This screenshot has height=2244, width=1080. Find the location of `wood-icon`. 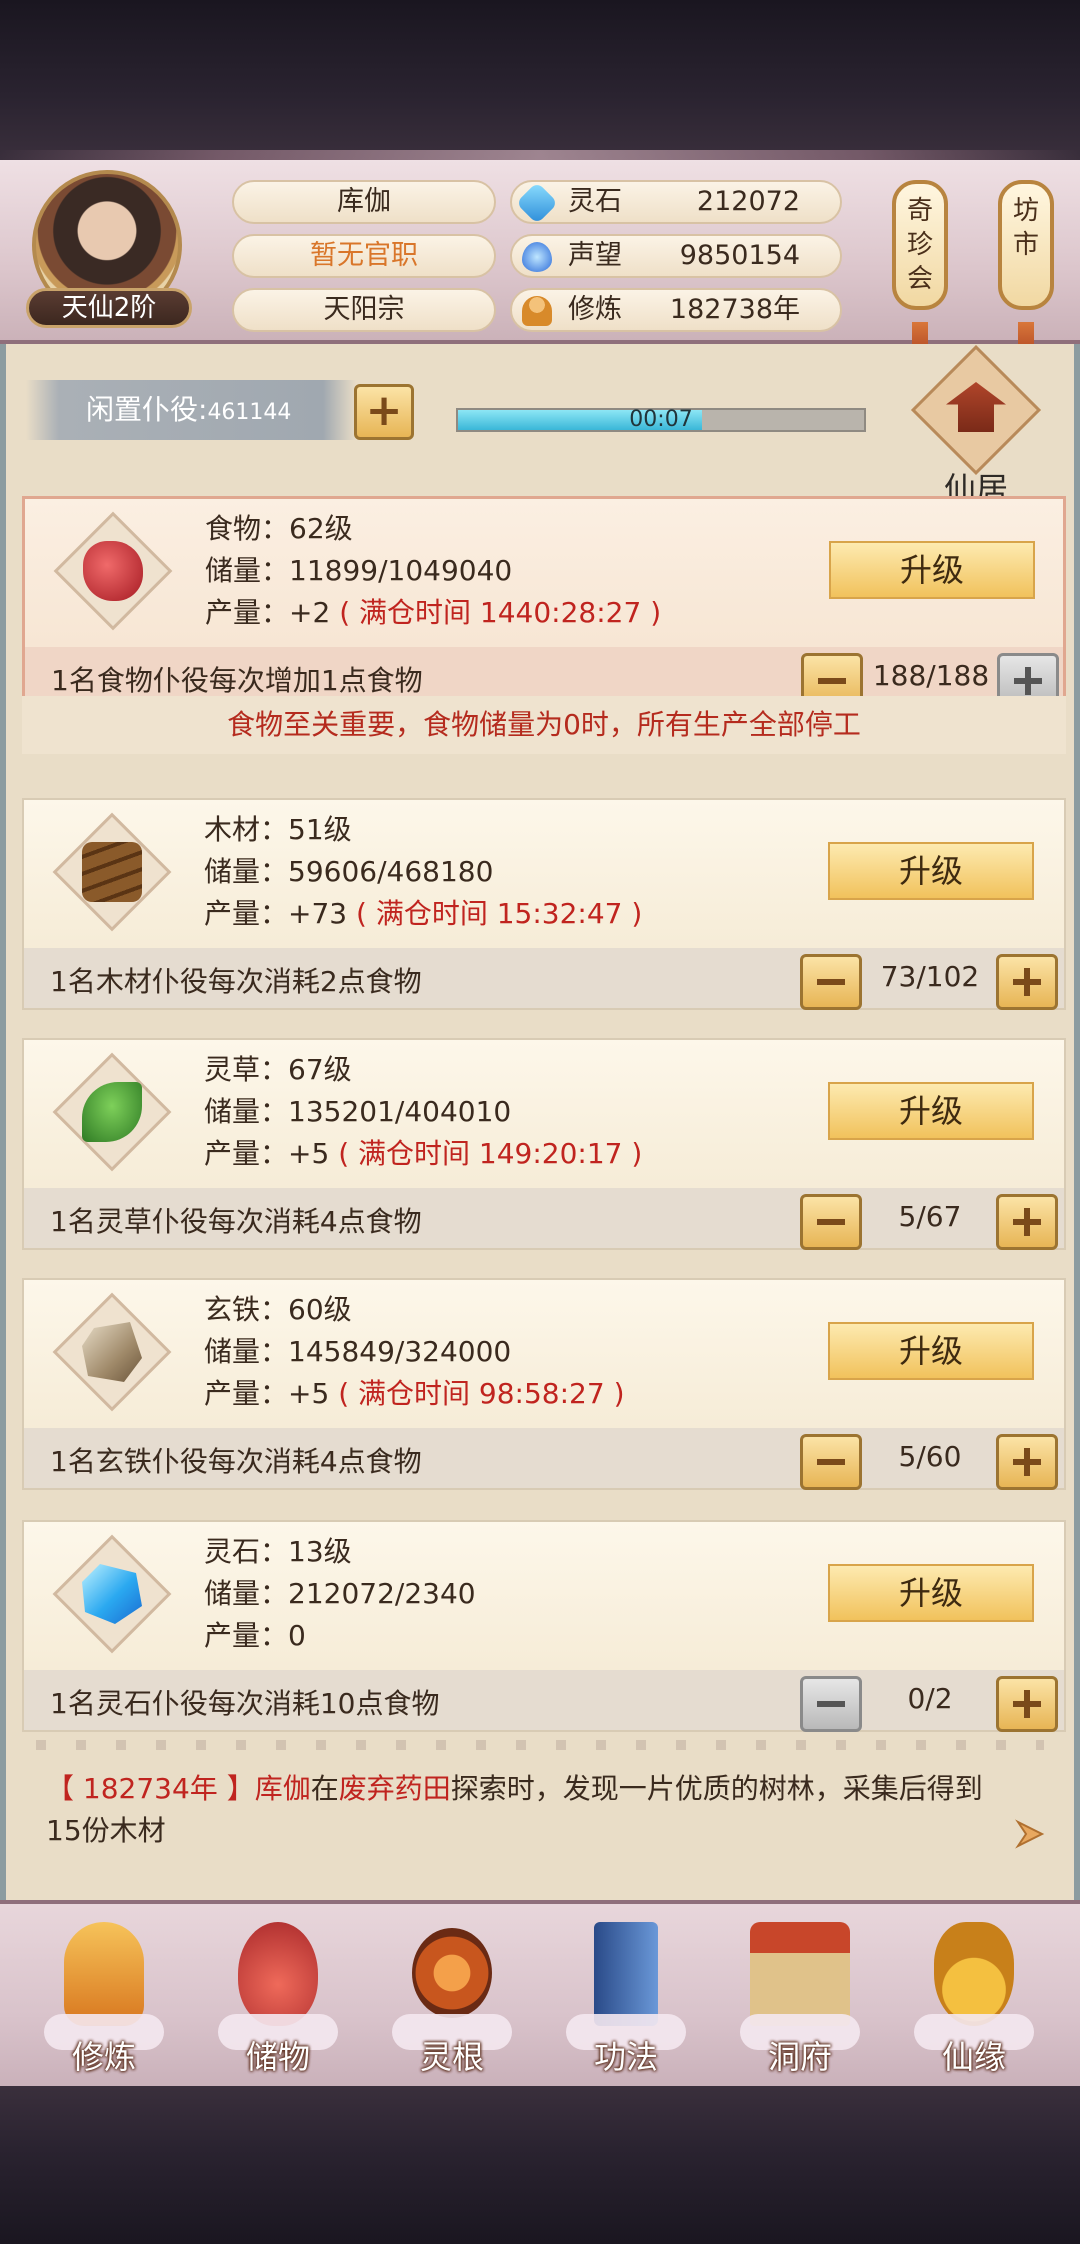

wood-icon is located at coordinates (112, 872).